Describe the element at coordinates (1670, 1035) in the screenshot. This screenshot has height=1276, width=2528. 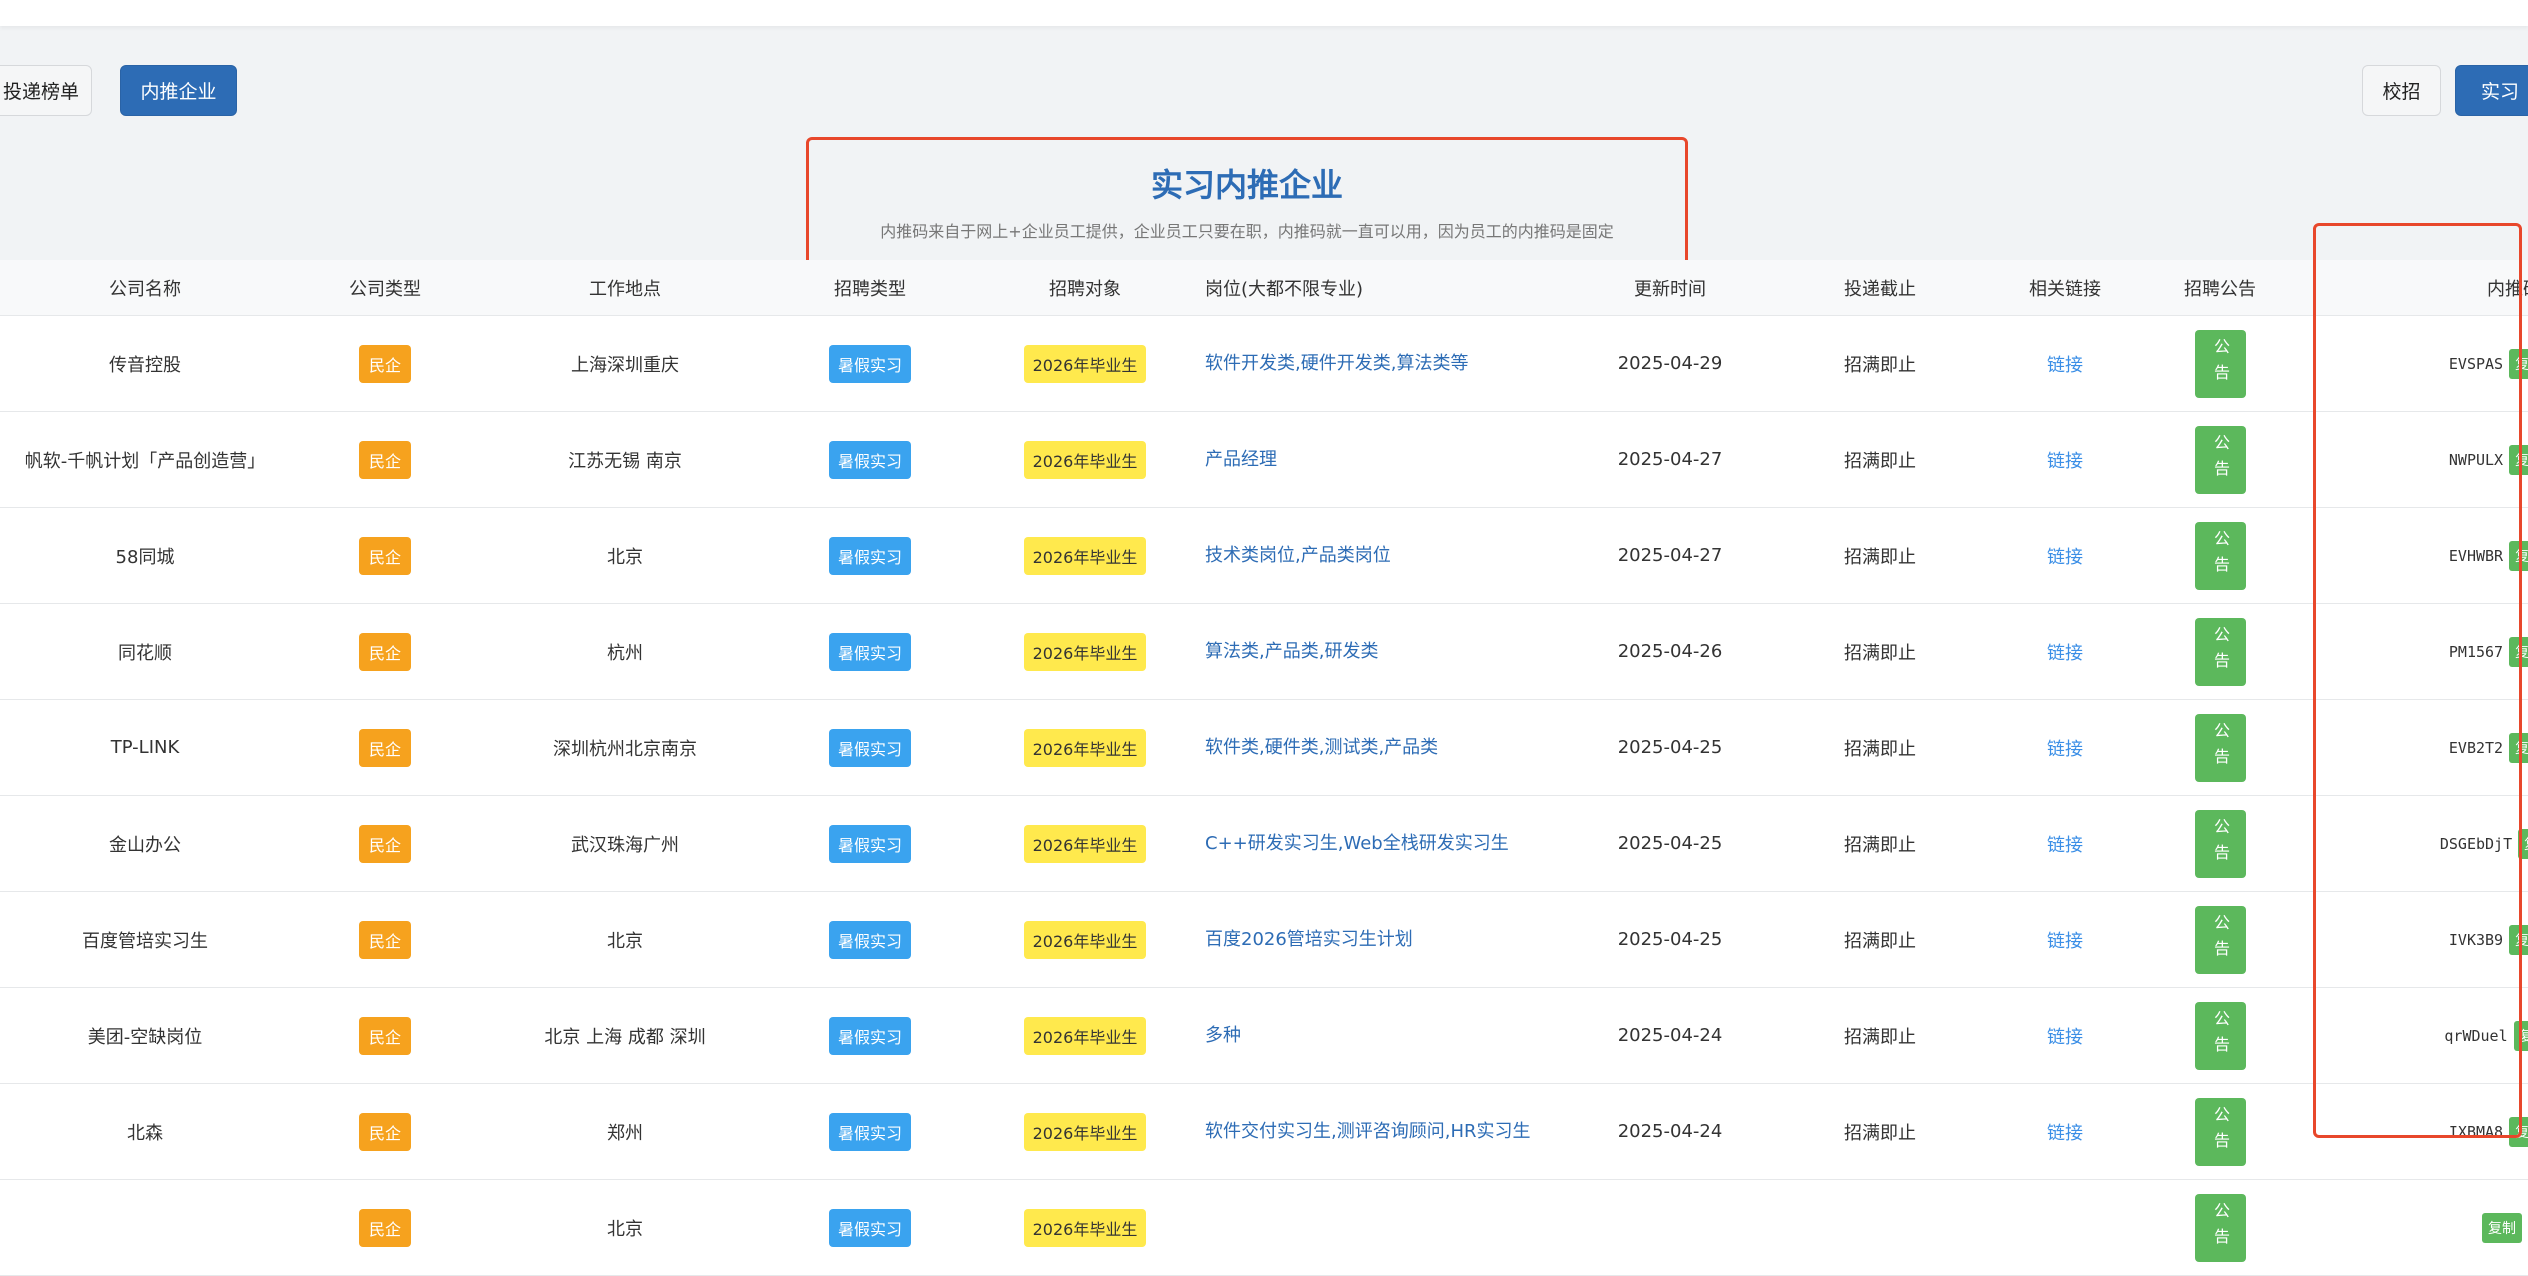
I see `update-time: 2025-04-24` at that location.